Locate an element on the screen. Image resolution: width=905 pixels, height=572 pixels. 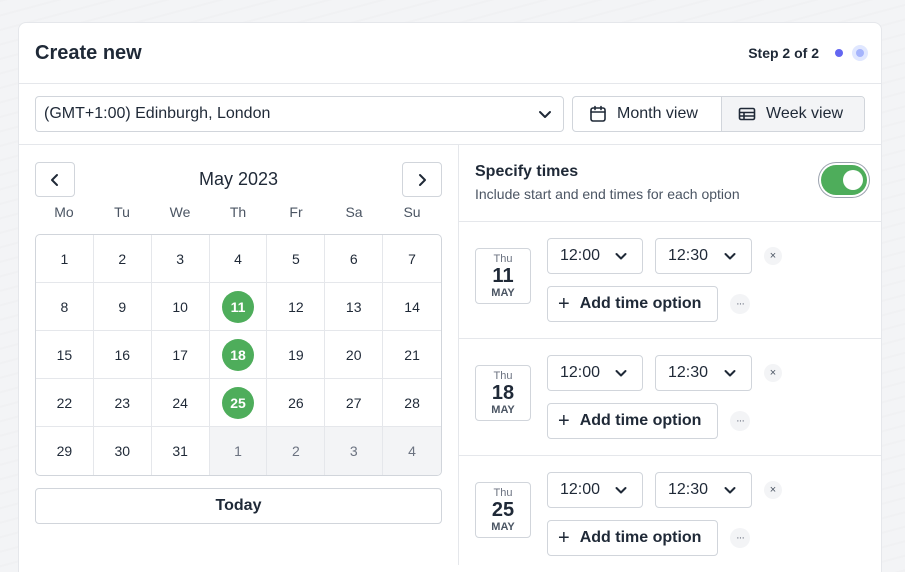
timezone-select: (GMT+1:00) Edinburgh, London is located at coordinates (299, 114).